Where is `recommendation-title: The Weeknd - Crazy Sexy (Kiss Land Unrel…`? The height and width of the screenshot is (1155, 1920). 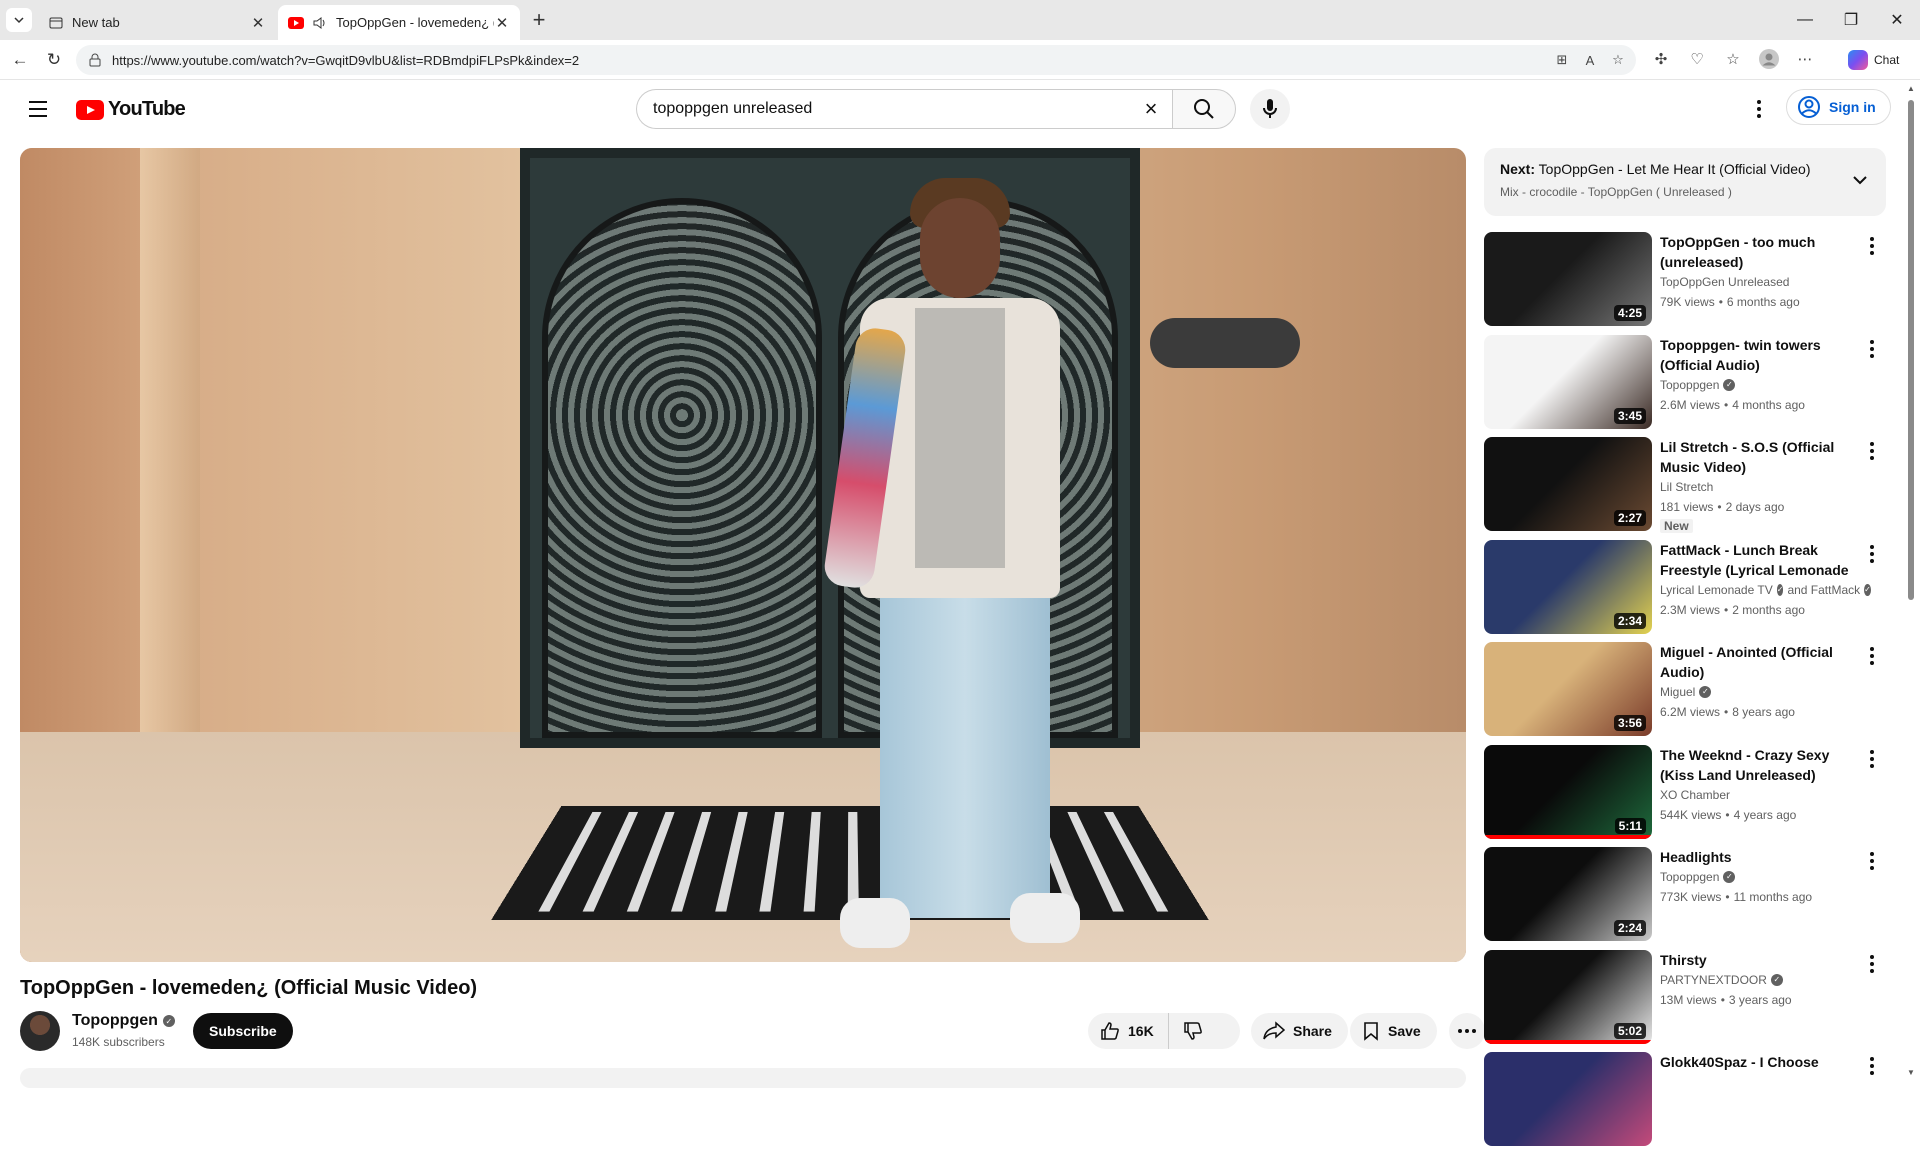 recommendation-title: The Weeknd - Crazy Sexy (Kiss Land Unrel… is located at coordinates (1760, 765).